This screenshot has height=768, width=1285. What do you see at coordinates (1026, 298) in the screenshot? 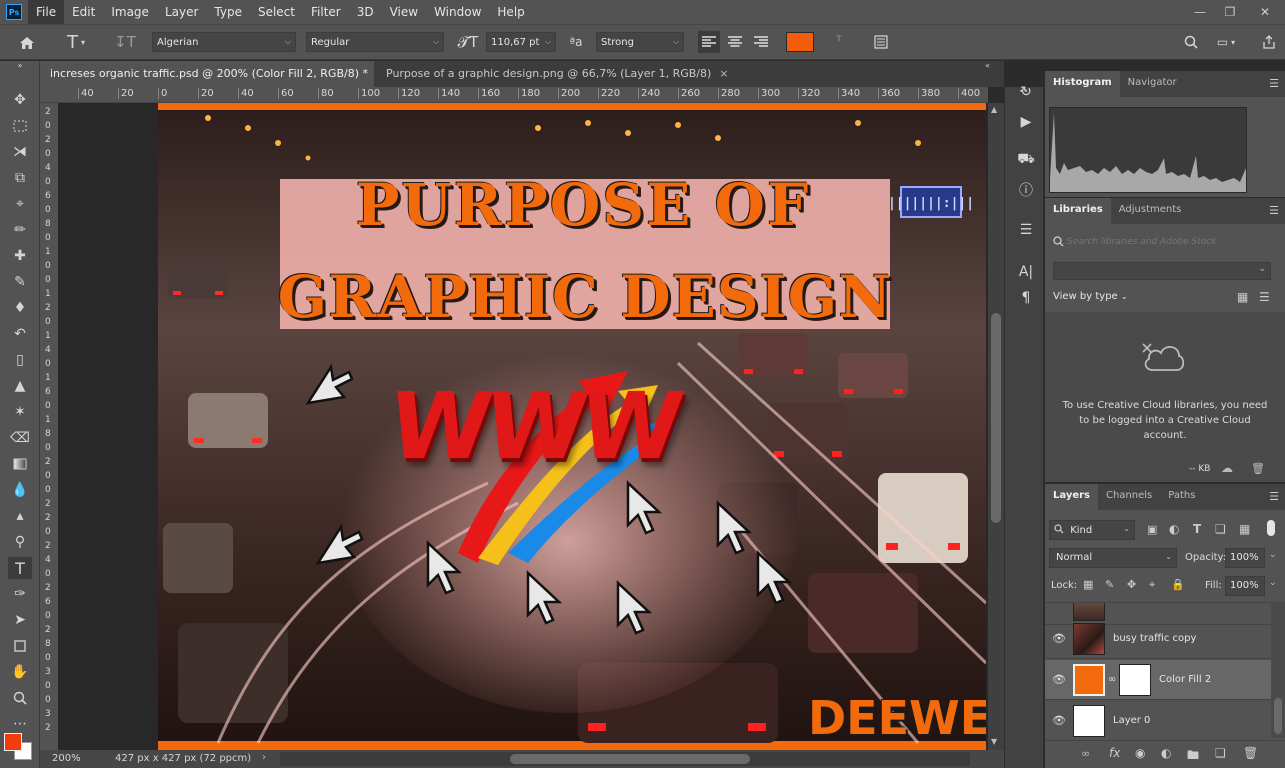
I see `paragraph-icon: ¶` at bounding box center [1026, 298].